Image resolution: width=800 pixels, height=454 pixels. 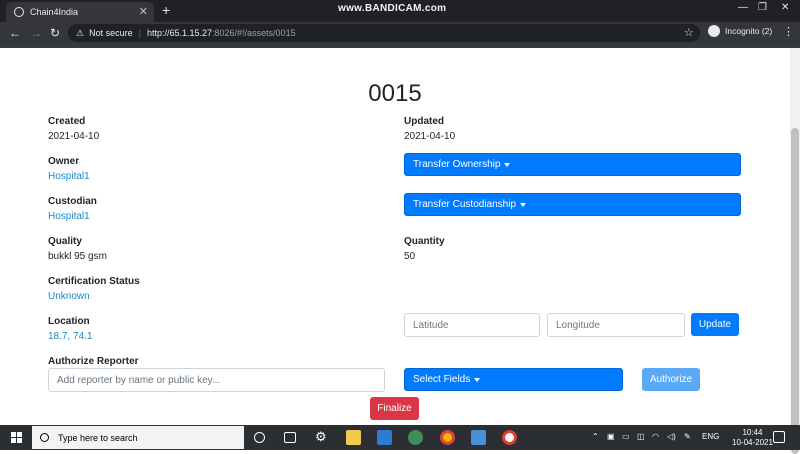 What do you see at coordinates (424, 121) in the screenshot?
I see `updated-label: Updated` at bounding box center [424, 121].